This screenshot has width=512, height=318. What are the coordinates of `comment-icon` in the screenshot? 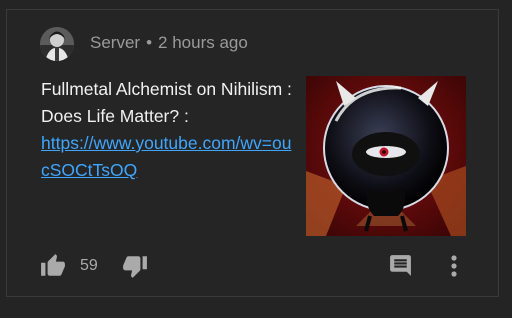 It's located at (400, 265).